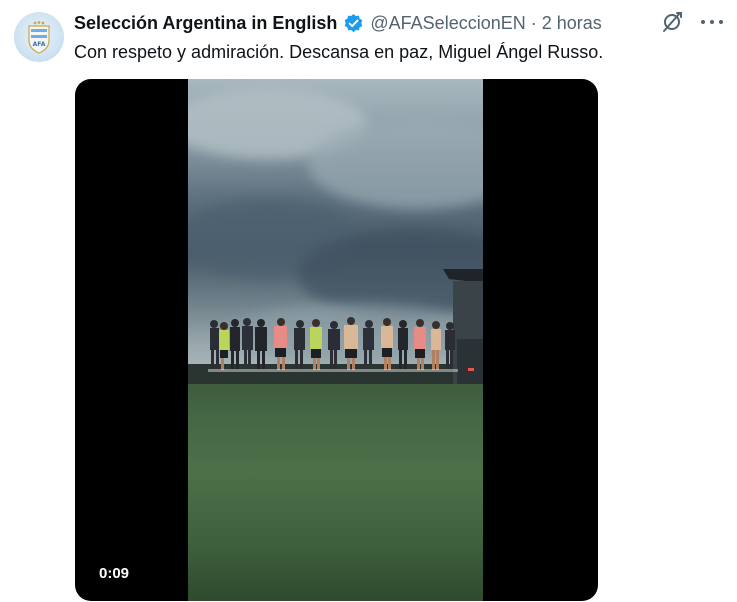 This screenshot has width=737, height=602. I want to click on afa-crest-icon: AFA, so click(39, 37).